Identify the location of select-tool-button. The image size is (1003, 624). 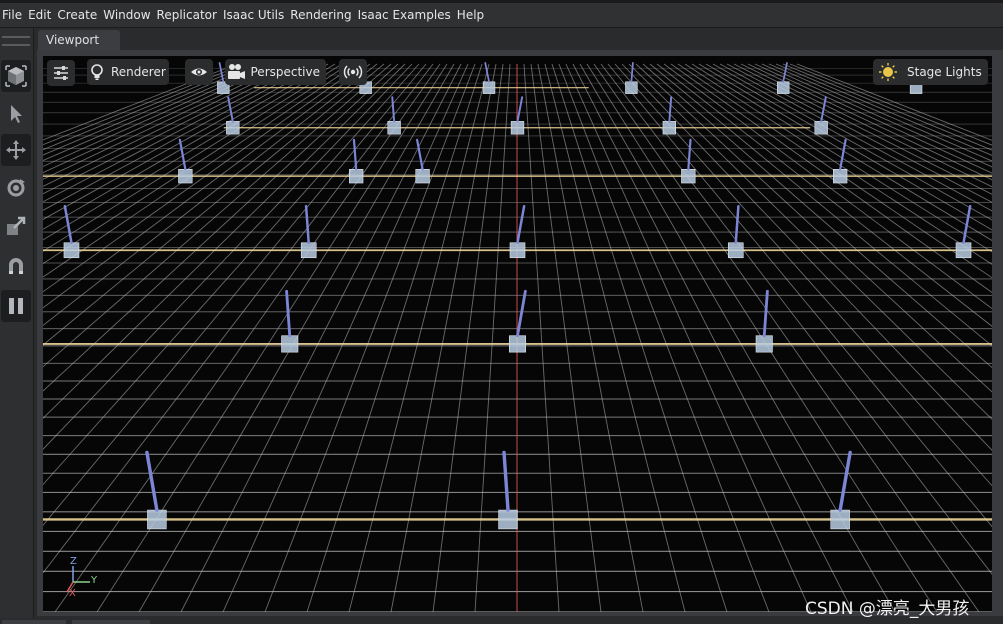
(16, 114).